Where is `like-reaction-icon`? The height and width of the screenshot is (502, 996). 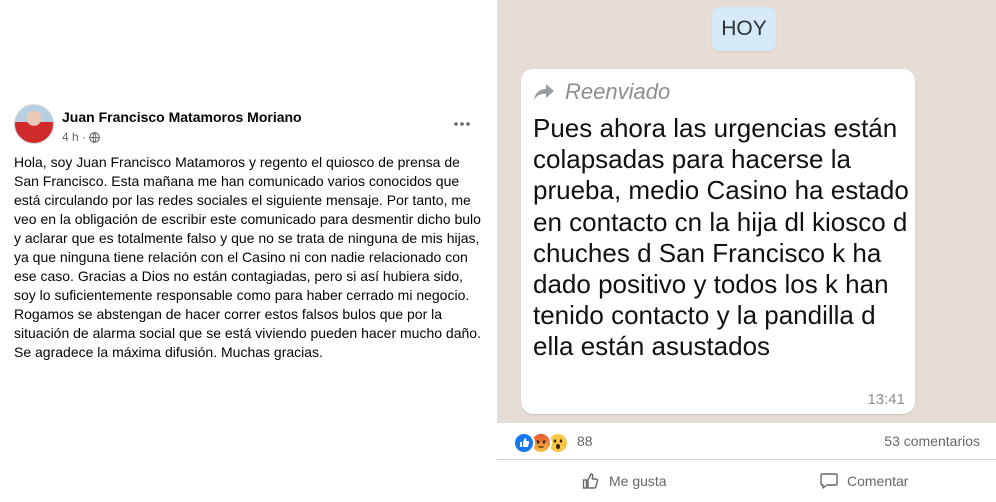
like-reaction-icon is located at coordinates (524, 443).